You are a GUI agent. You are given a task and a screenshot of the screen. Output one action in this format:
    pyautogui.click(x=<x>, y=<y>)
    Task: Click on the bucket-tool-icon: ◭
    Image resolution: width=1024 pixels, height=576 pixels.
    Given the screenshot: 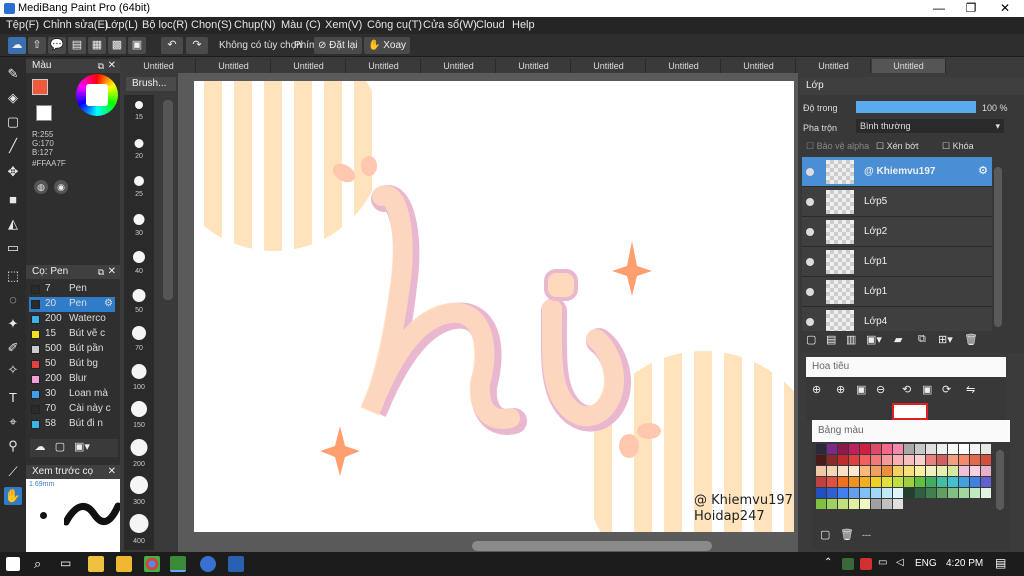 What is the action you would take?
    pyautogui.click(x=13, y=224)
    